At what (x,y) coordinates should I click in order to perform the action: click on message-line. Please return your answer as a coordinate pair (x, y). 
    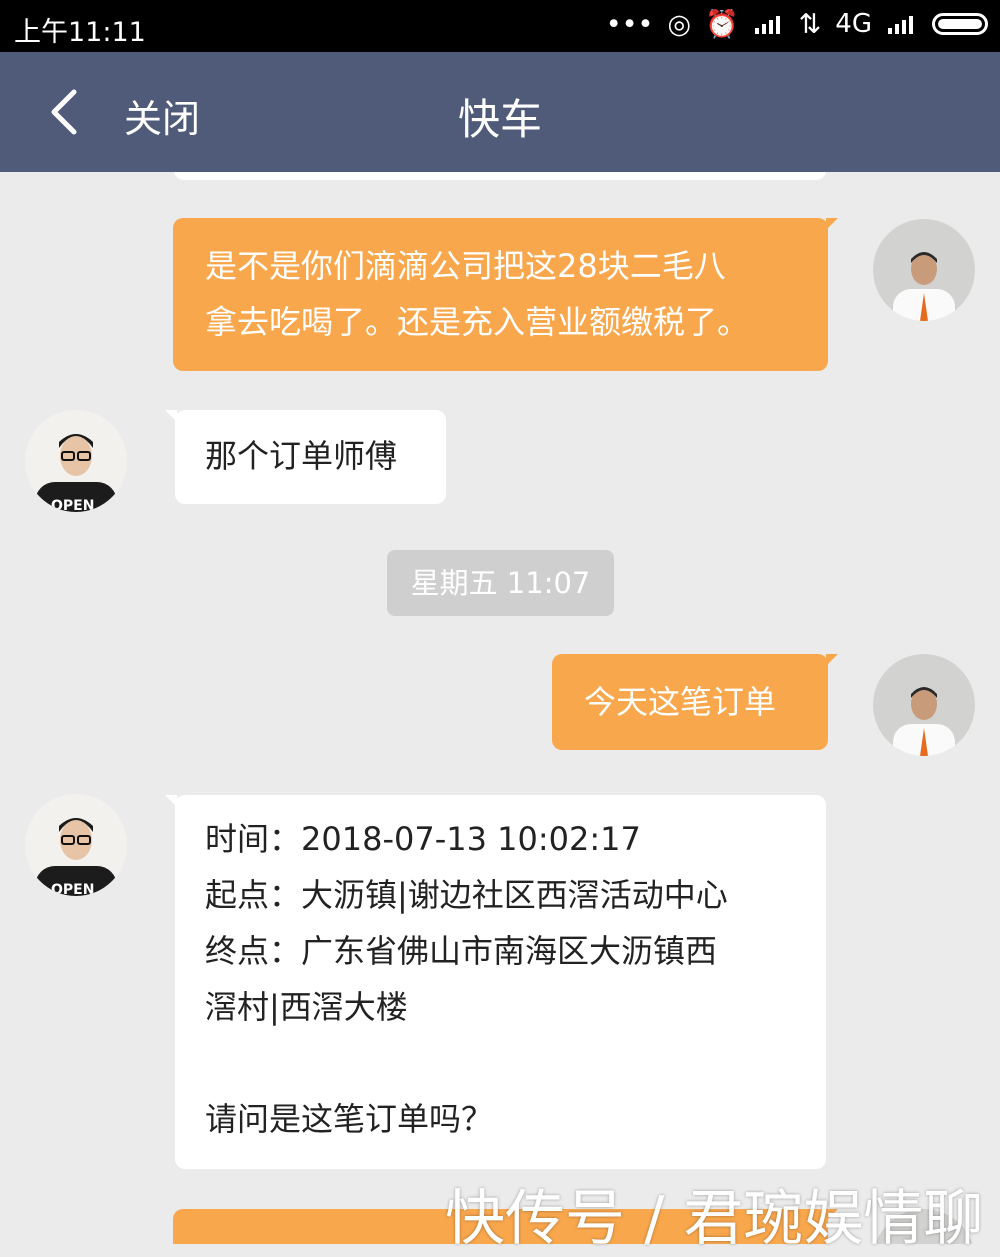
    Looking at the image, I should click on (515, 1063).